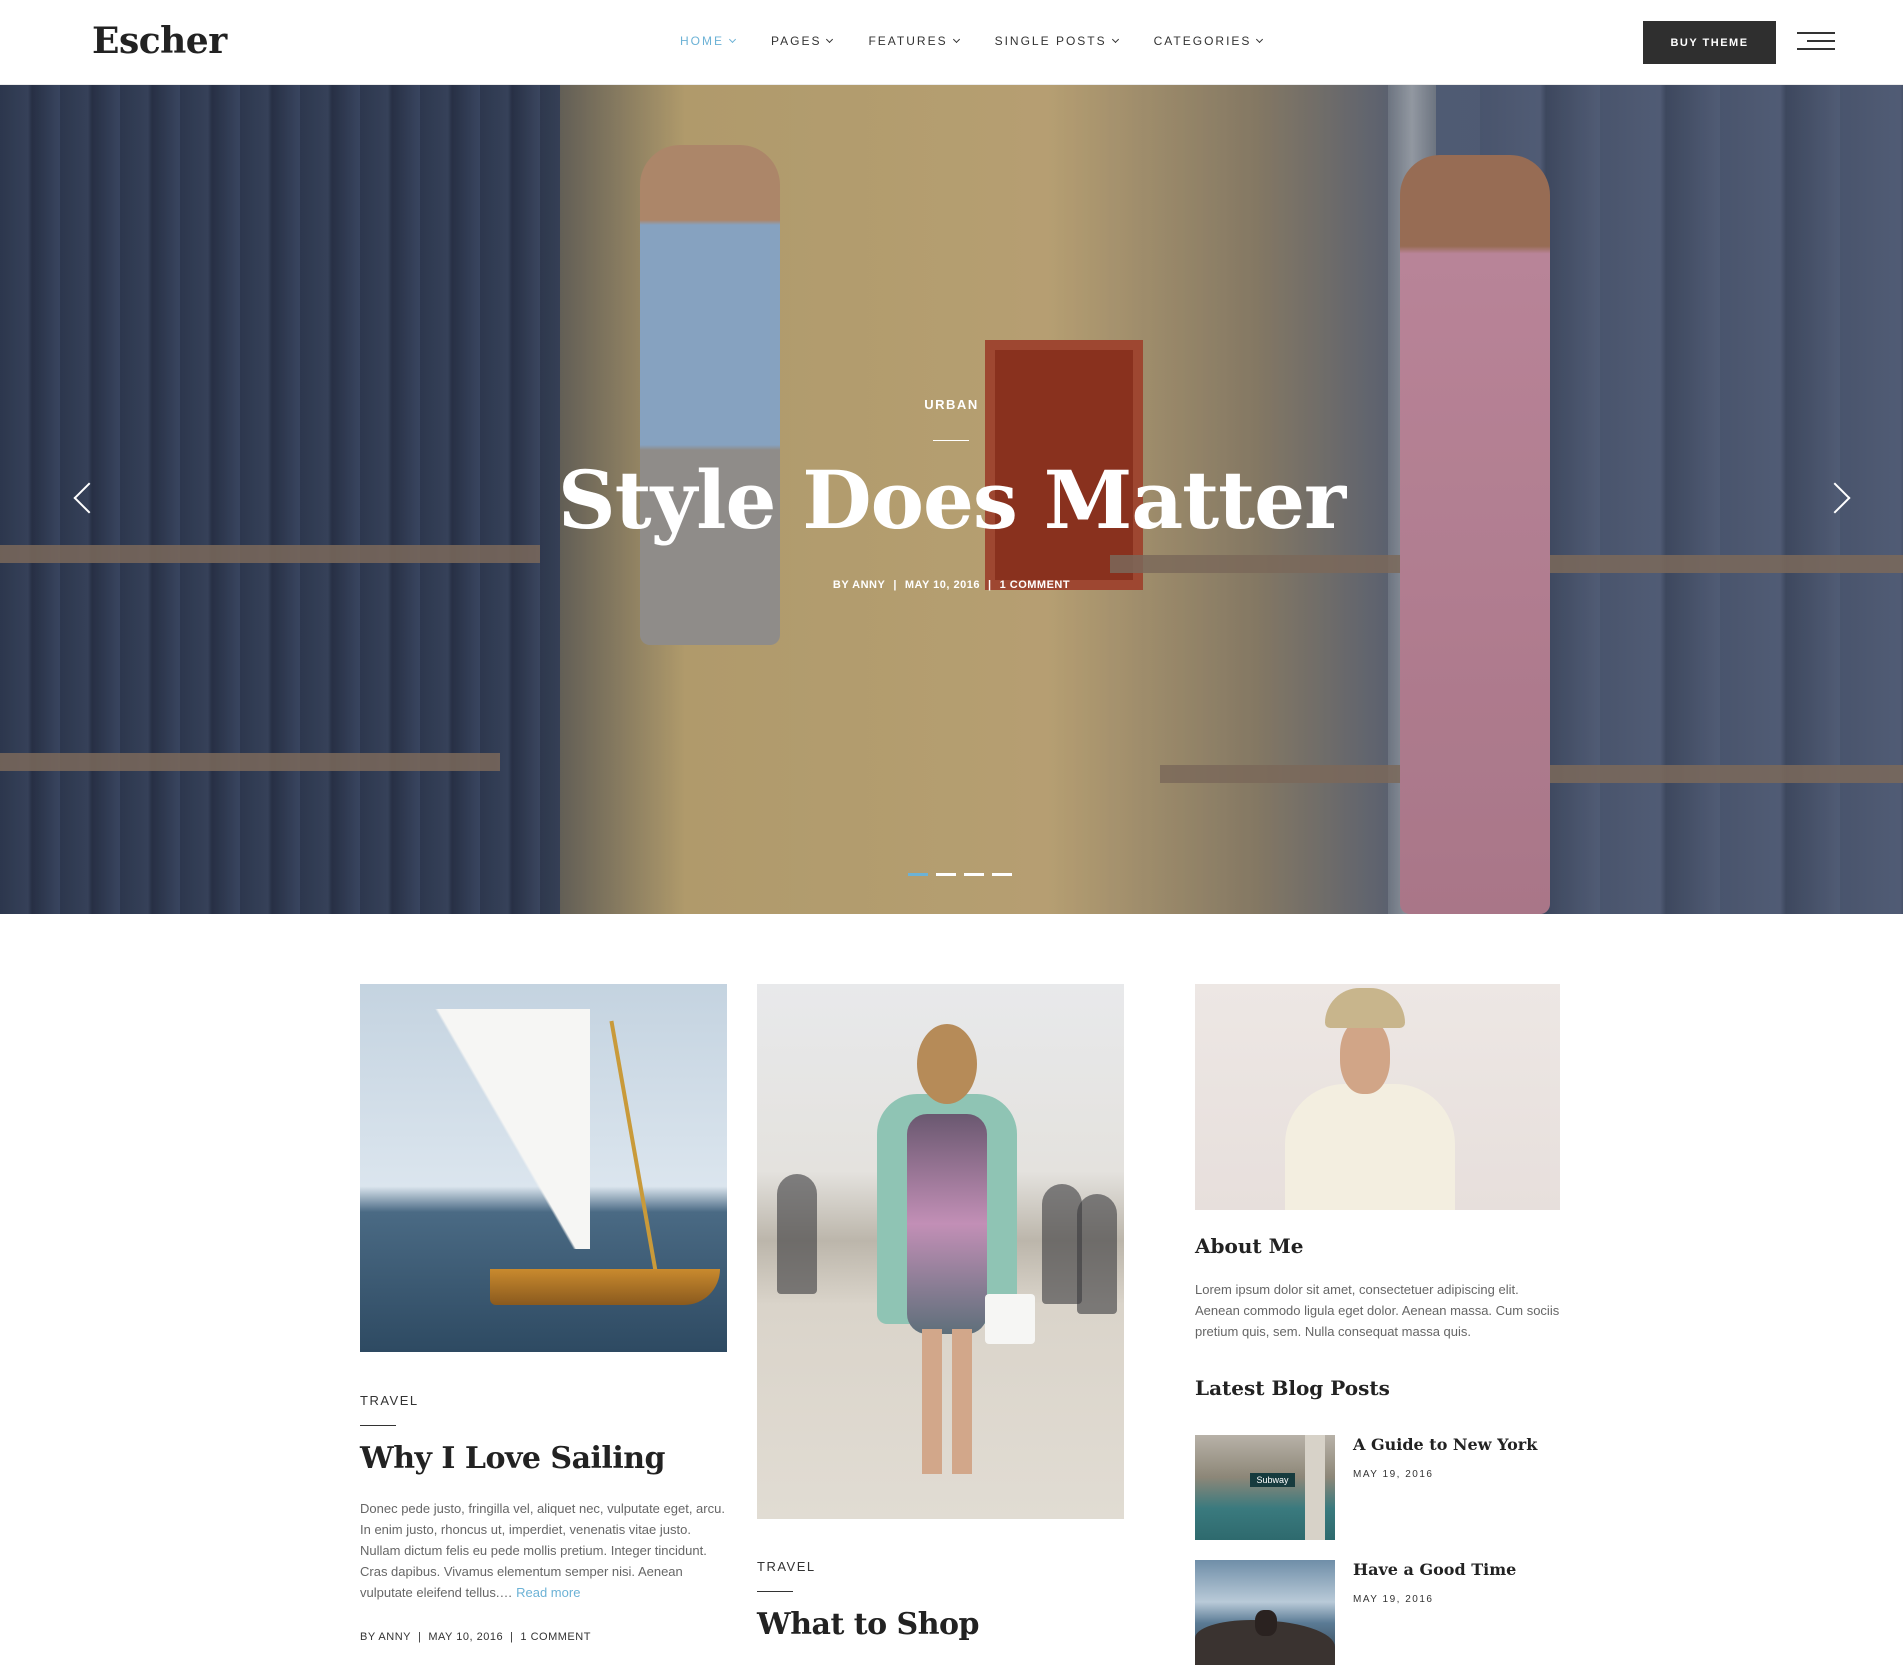  Describe the element at coordinates (960, 874) in the screenshot. I see `slider-dots` at that location.